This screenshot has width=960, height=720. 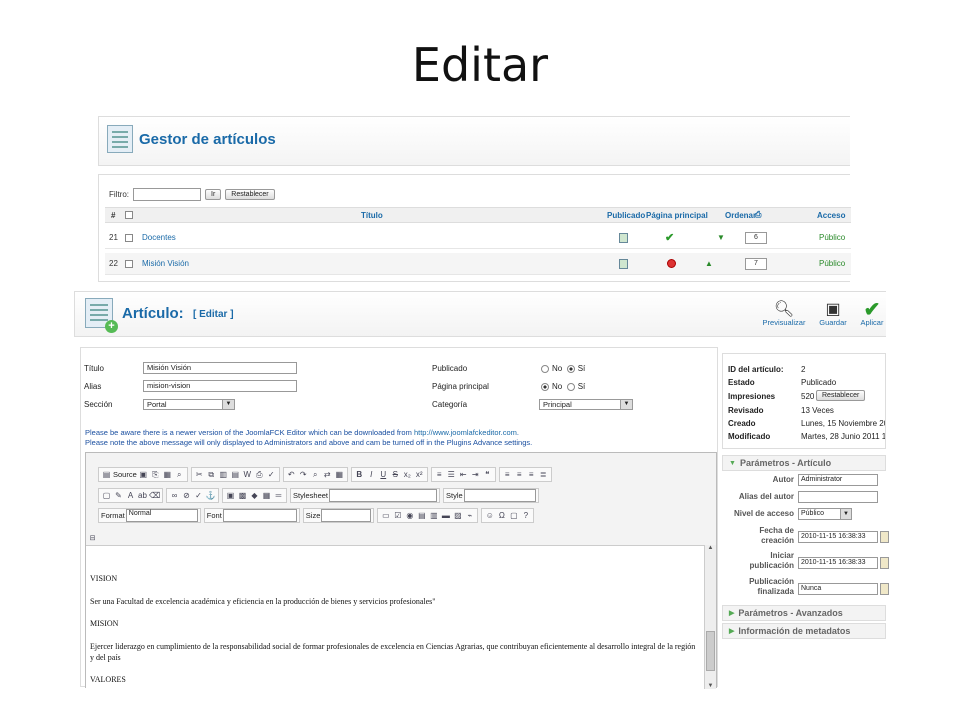 What do you see at coordinates (457, 515) in the screenshot?
I see `image-button-icon: ▨` at bounding box center [457, 515].